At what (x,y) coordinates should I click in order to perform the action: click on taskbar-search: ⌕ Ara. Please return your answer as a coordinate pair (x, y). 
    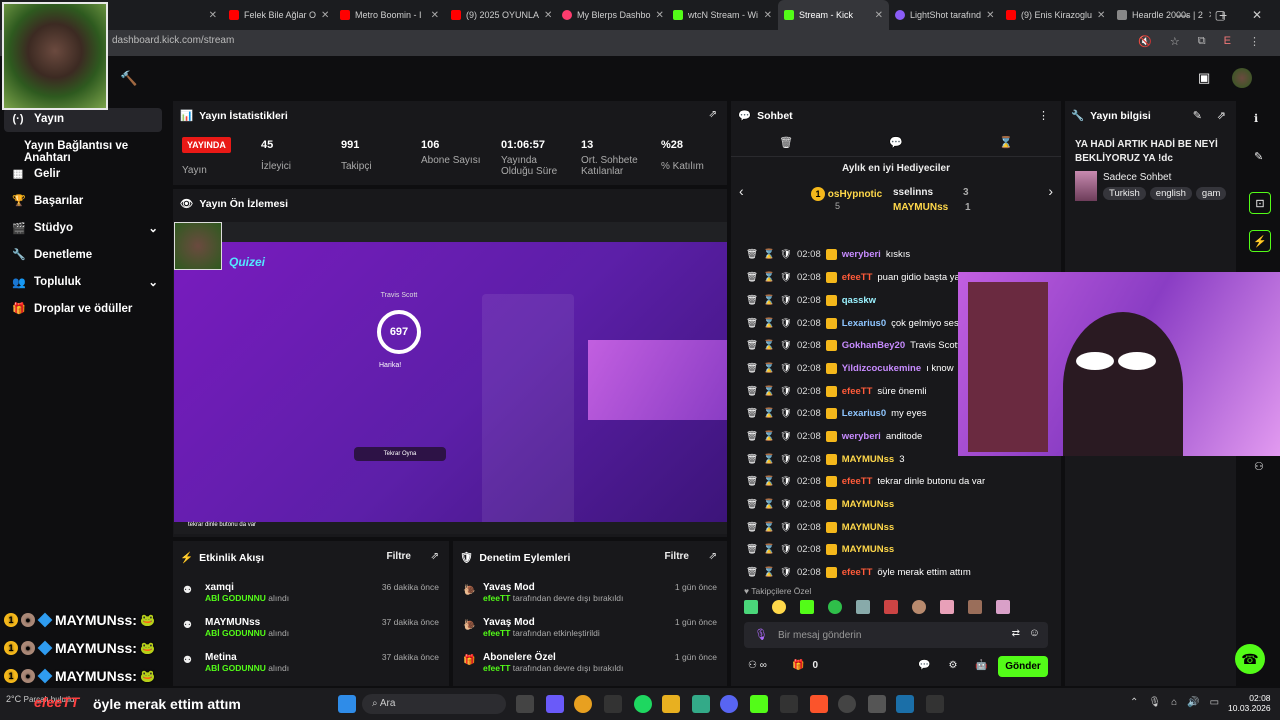
    Looking at the image, I should click on (434, 704).